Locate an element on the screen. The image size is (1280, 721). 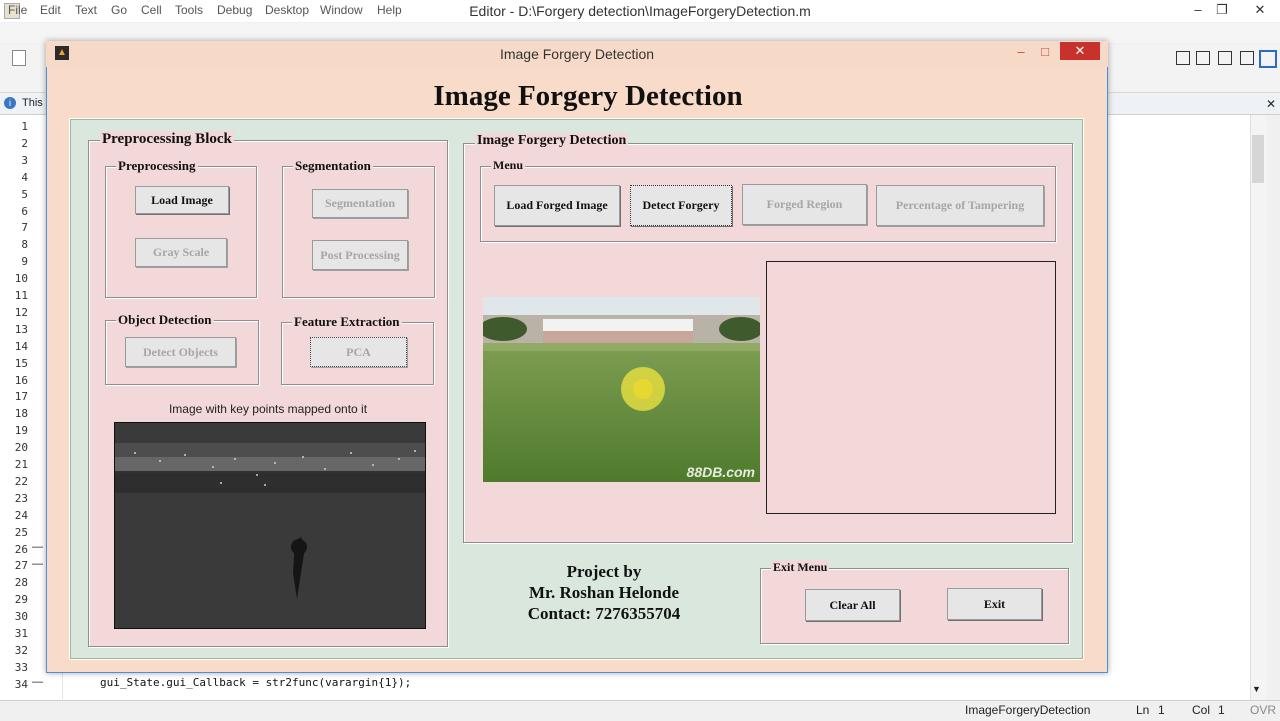
clear-all-button: Clear All is located at coordinates (852, 605).